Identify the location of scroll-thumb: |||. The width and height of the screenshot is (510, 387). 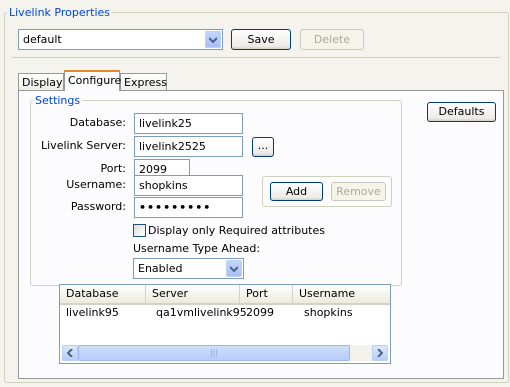
(214, 353).